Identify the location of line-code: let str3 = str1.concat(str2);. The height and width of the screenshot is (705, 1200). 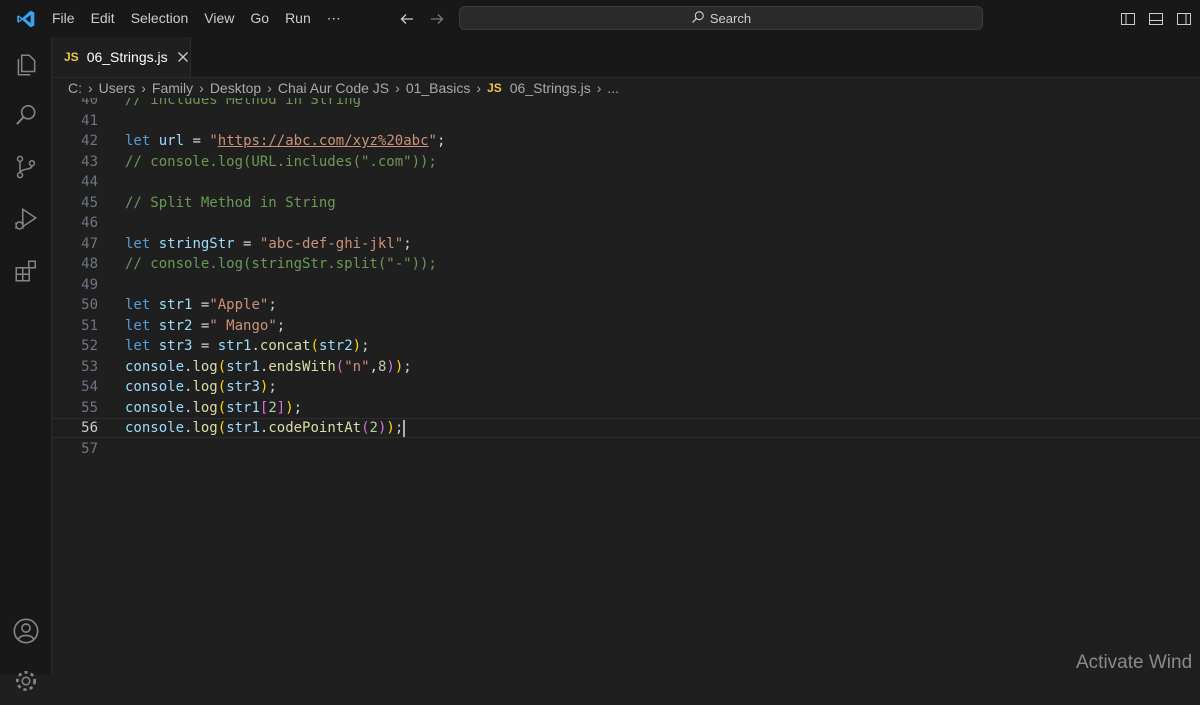
(247, 346).